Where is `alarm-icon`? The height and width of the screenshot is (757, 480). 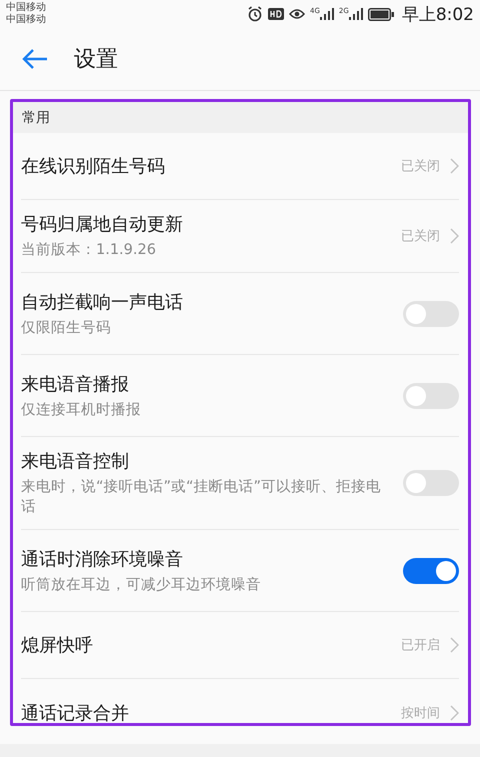
alarm-icon is located at coordinates (255, 14).